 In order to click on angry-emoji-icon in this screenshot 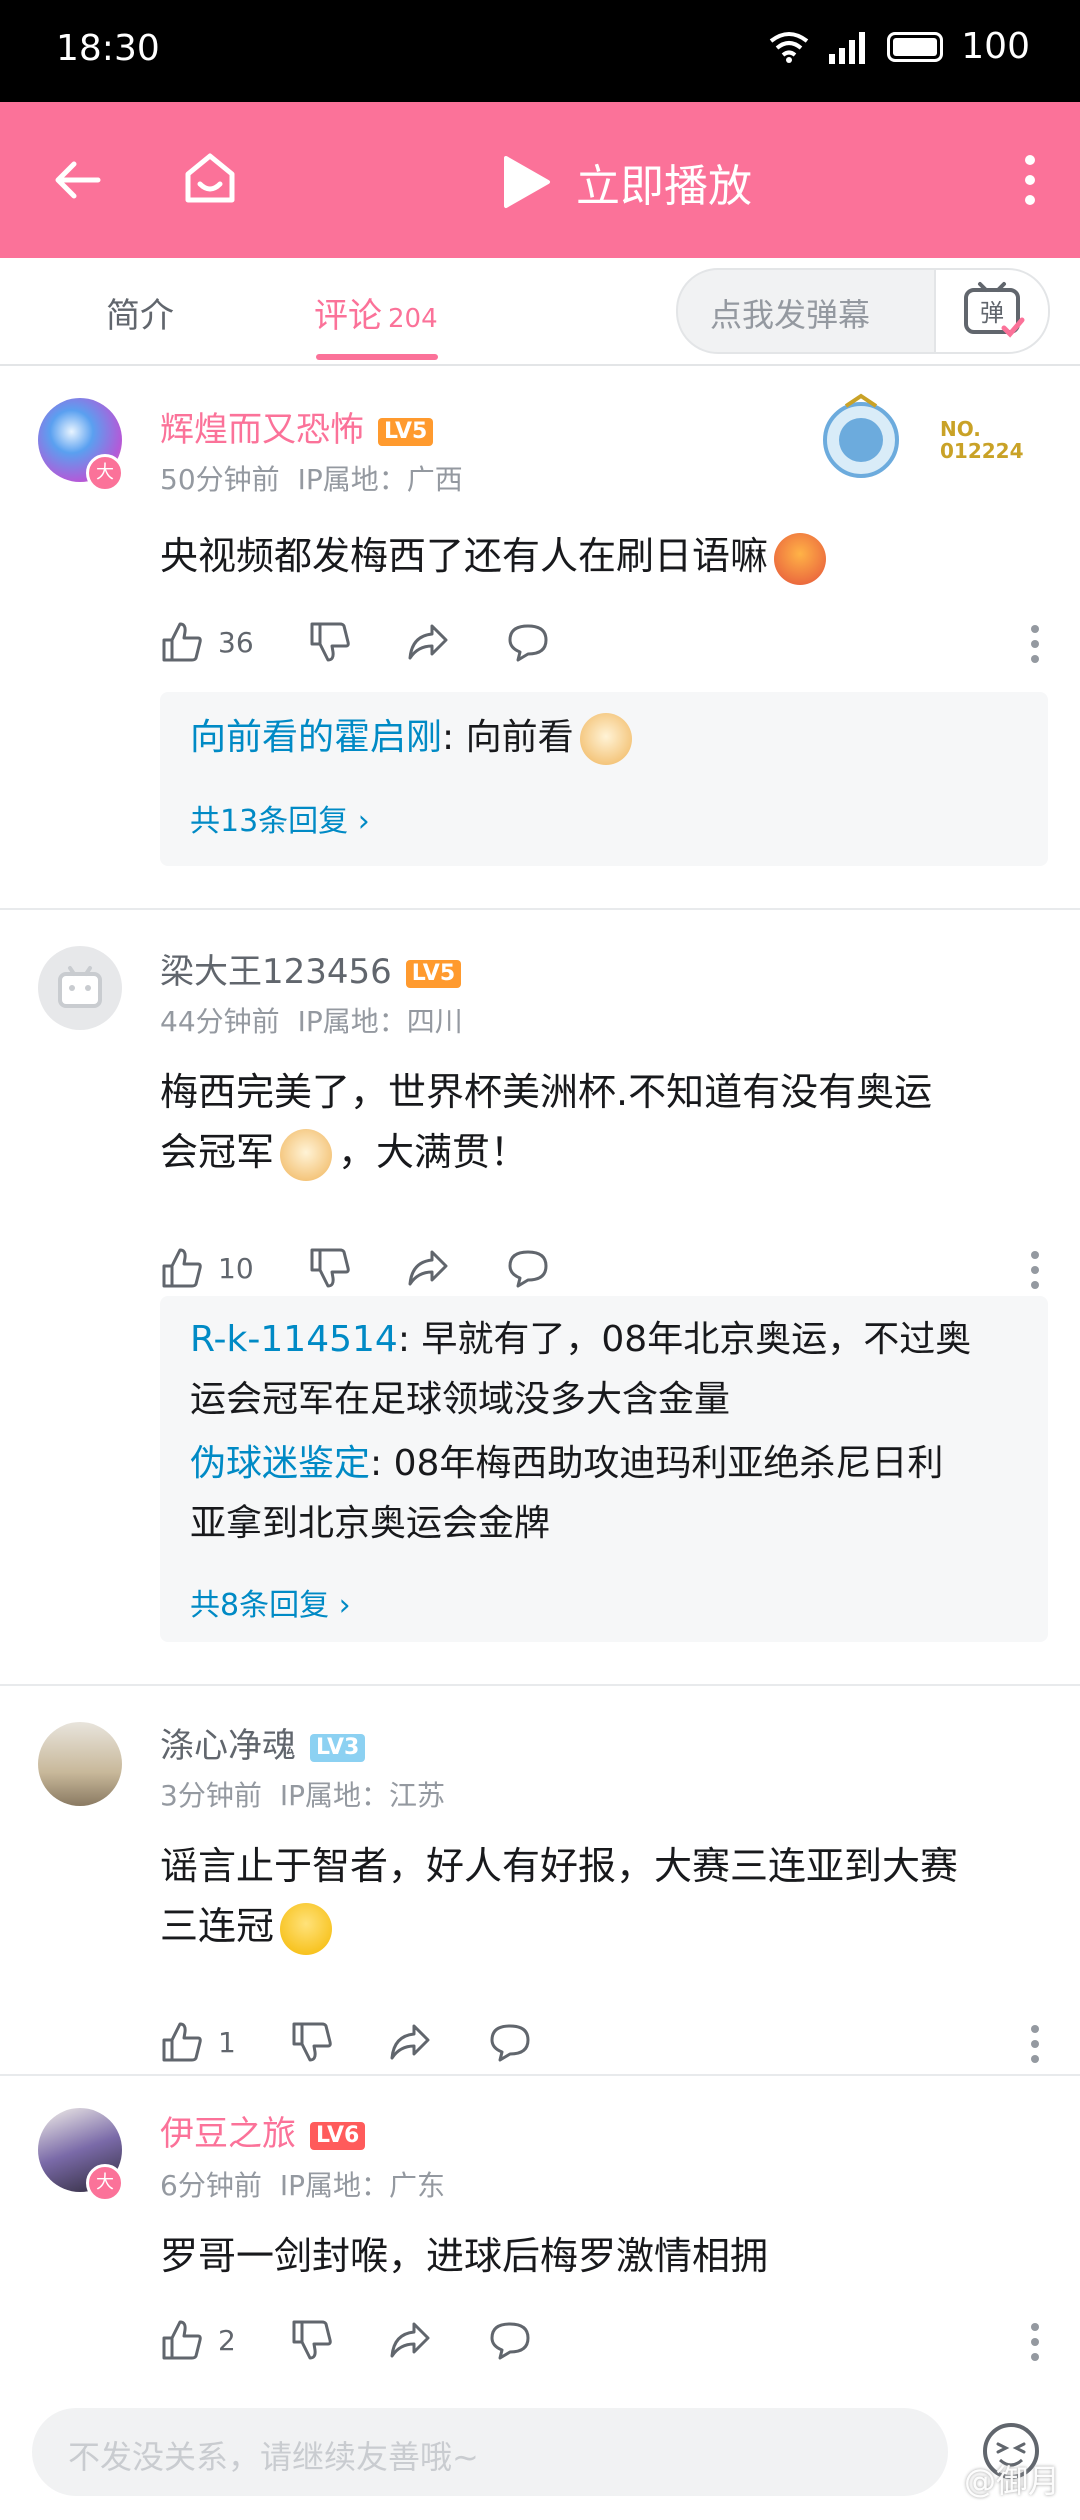, I will do `click(800, 558)`.